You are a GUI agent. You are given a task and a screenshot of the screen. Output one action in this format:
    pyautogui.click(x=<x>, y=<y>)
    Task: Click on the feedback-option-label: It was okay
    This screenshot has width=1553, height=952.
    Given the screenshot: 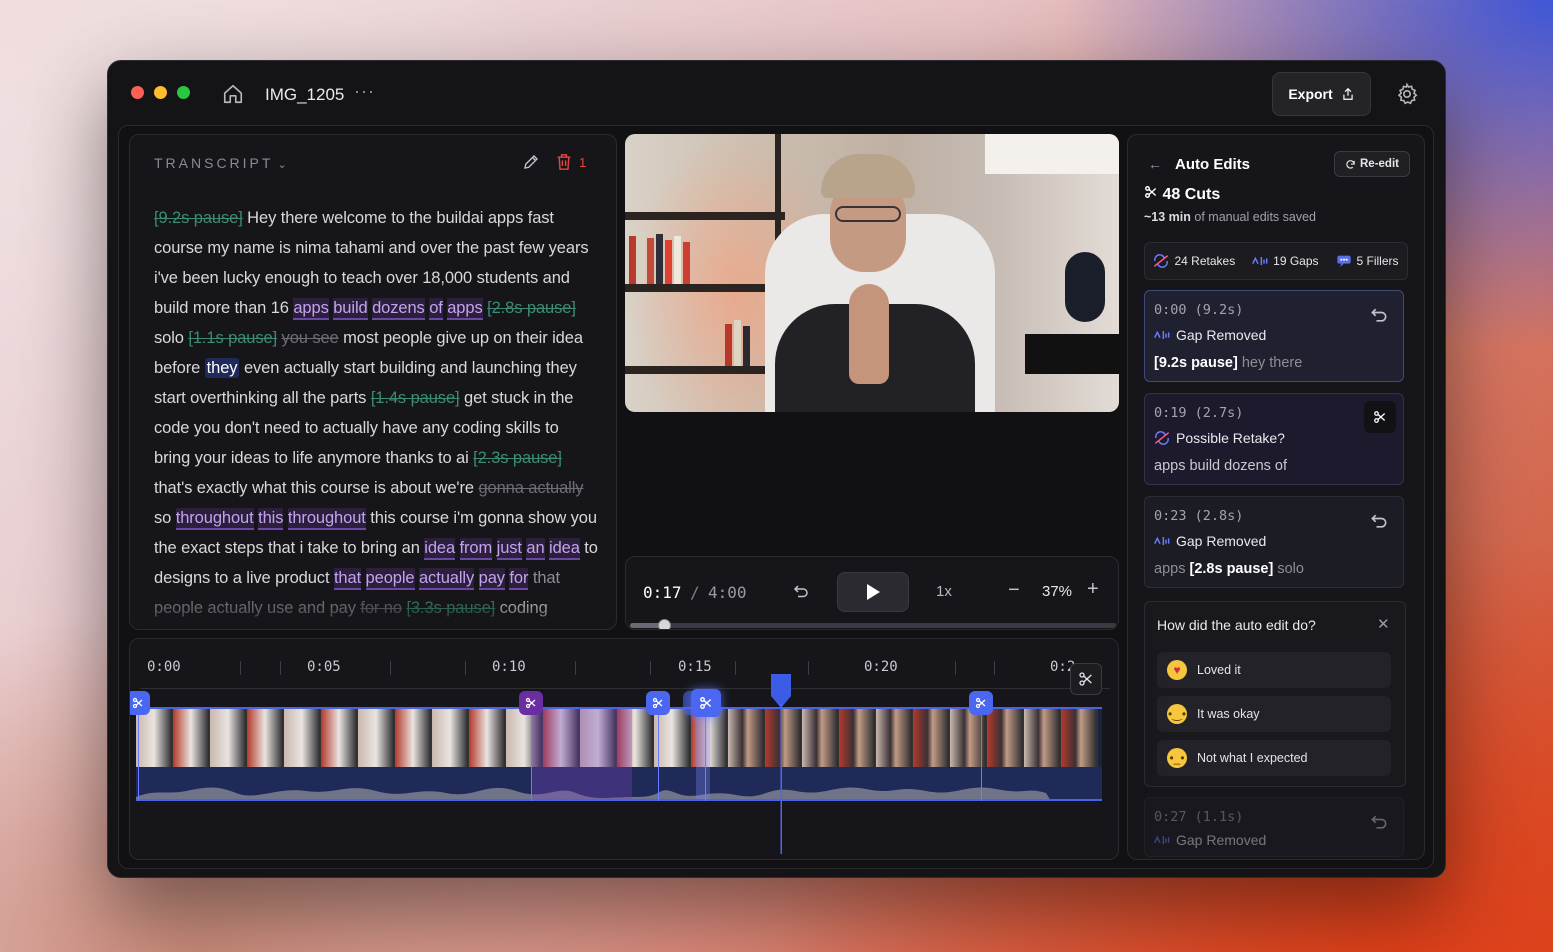 What is the action you would take?
    pyautogui.click(x=1228, y=714)
    